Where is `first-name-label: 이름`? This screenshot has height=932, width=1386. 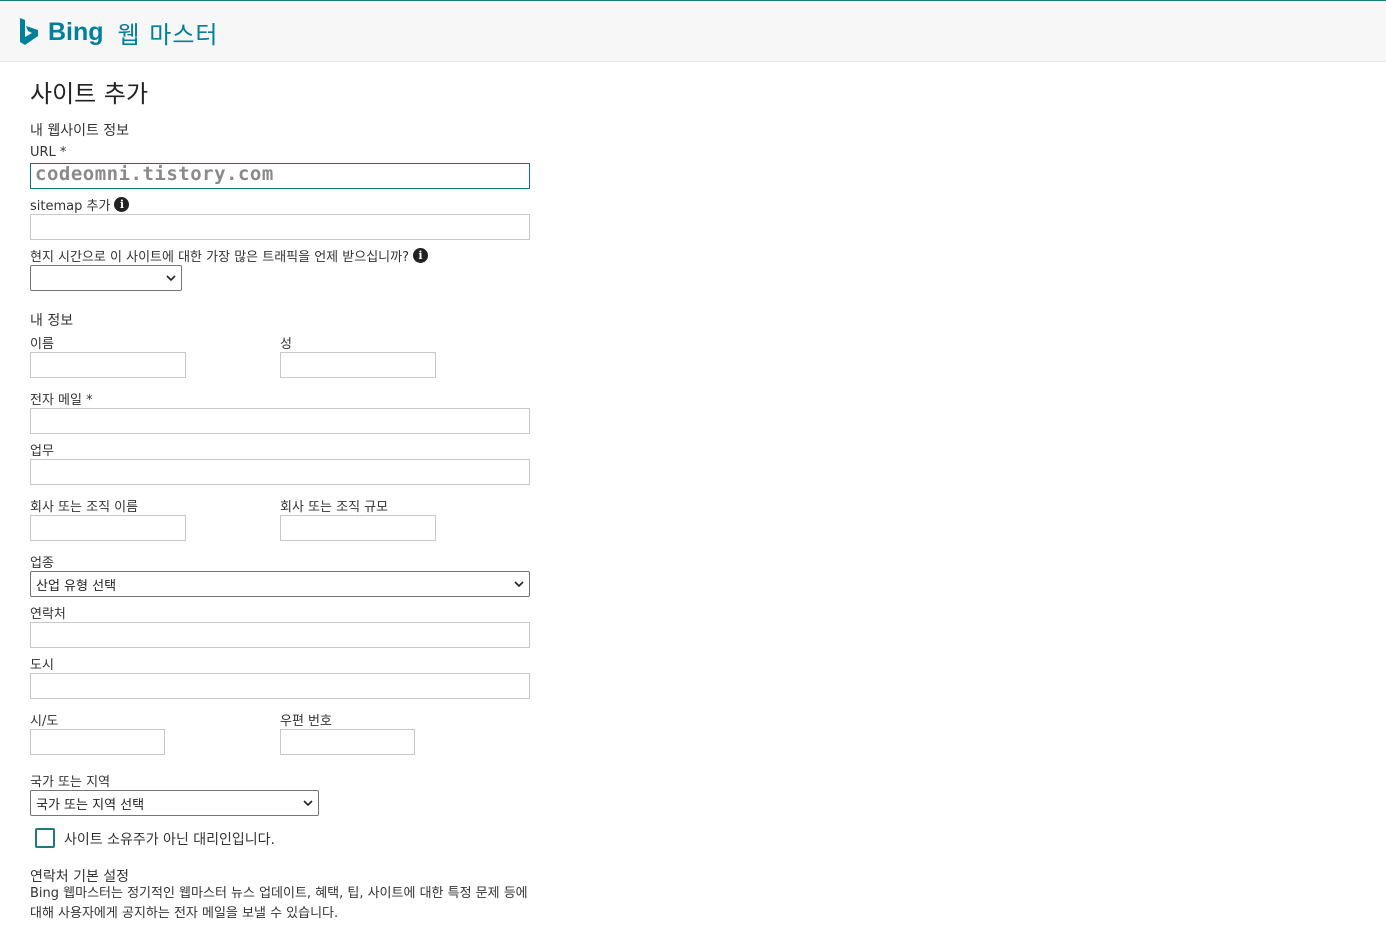
first-name-label: 이름 is located at coordinates (42, 344).